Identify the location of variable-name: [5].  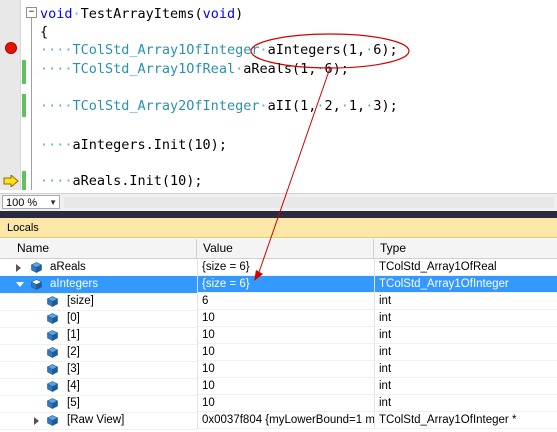
(73, 403).